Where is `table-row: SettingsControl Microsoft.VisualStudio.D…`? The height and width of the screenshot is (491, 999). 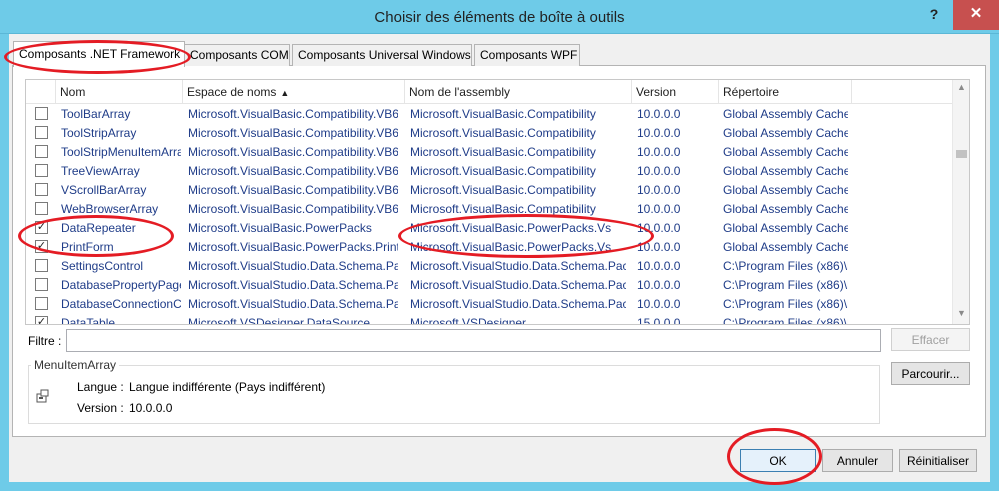 table-row: SettingsControl Microsoft.VisualStudio.D… is located at coordinates (489, 265).